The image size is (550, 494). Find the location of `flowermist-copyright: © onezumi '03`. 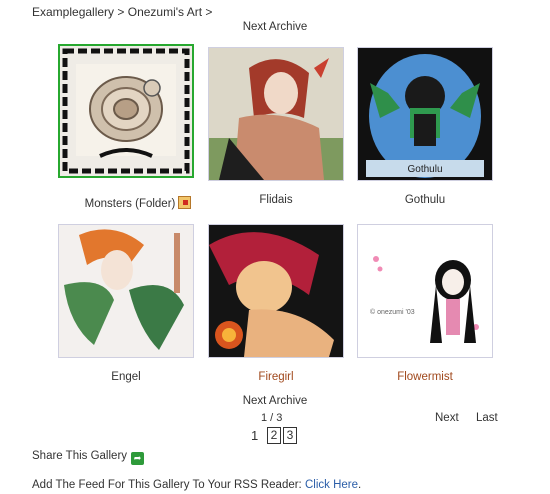

flowermist-copyright: © onezumi '03 is located at coordinates (392, 312).